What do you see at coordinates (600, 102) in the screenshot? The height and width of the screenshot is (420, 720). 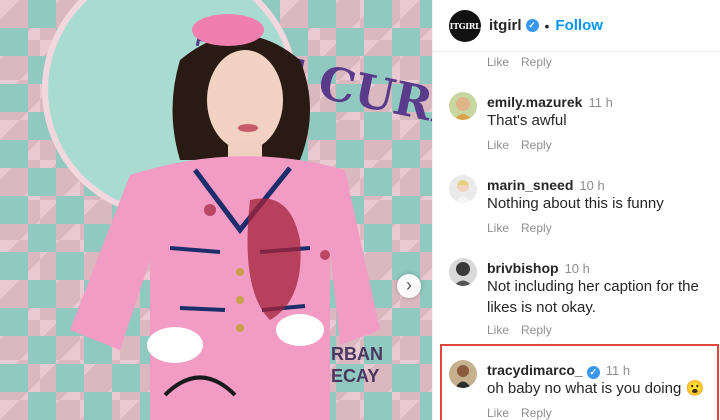 I see `comment-time: 11 h` at bounding box center [600, 102].